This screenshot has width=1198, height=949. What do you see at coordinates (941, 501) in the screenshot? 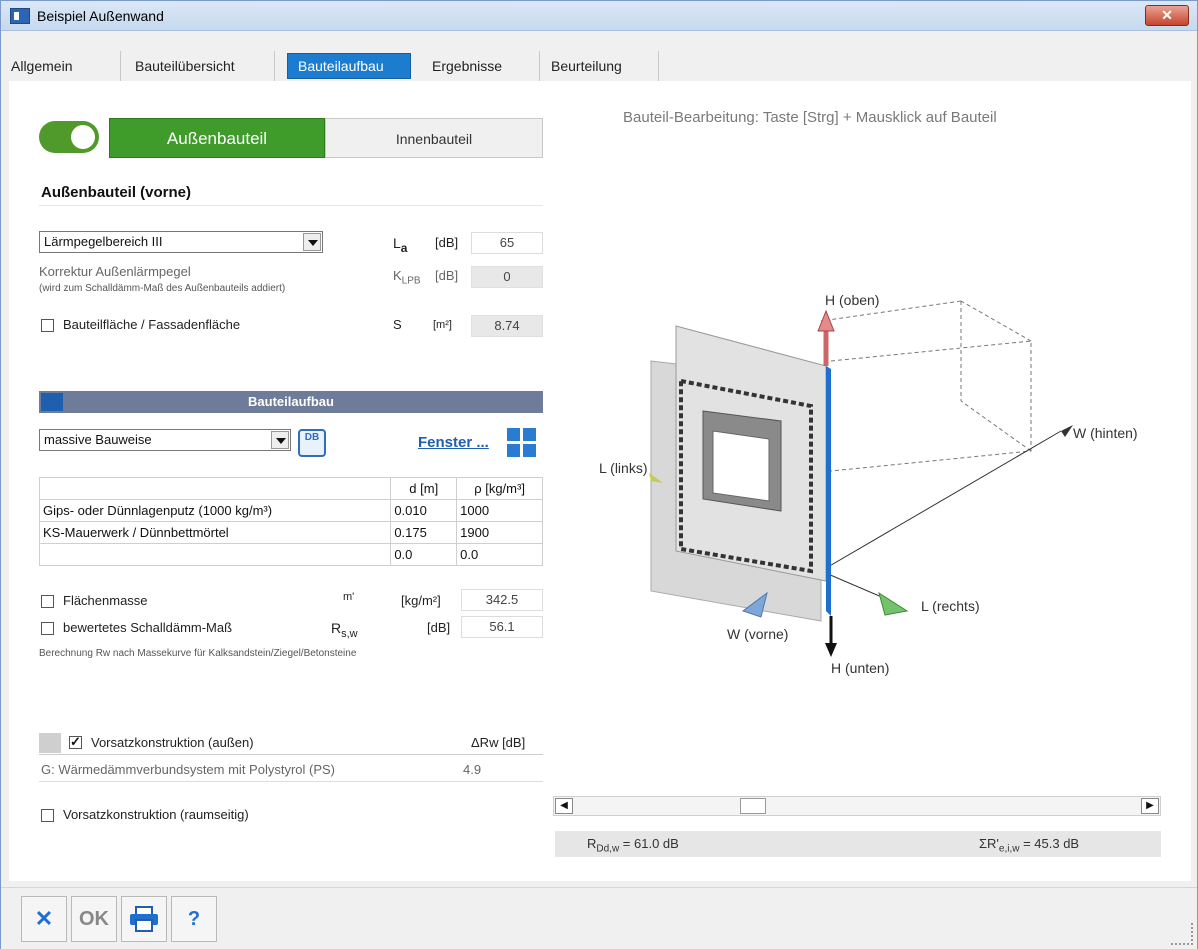
I see `w-axis-line` at bounding box center [941, 501].